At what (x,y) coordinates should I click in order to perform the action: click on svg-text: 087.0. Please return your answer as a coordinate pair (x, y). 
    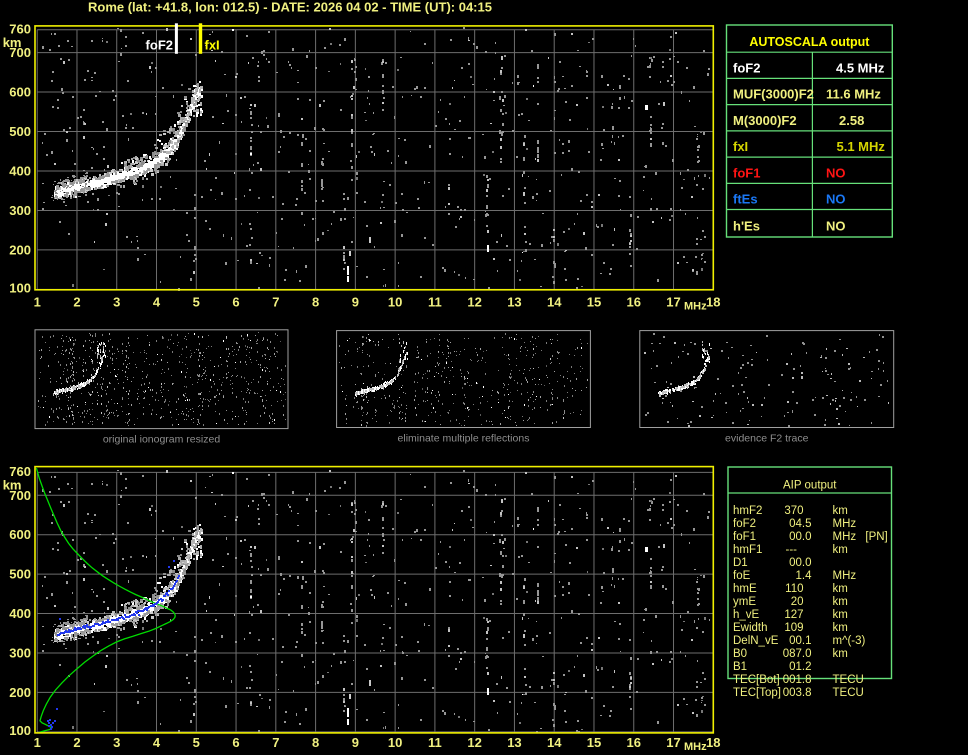
    Looking at the image, I should click on (797, 654).